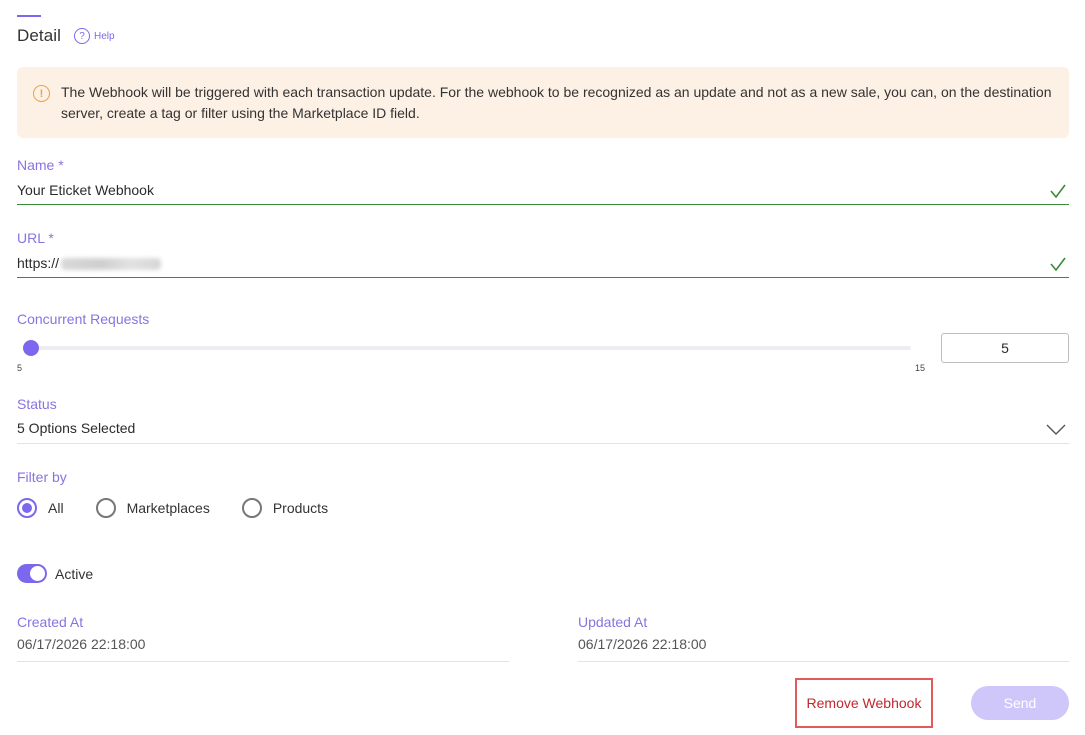  Describe the element at coordinates (1056, 430) in the screenshot. I see `chevron-down-icon` at that location.